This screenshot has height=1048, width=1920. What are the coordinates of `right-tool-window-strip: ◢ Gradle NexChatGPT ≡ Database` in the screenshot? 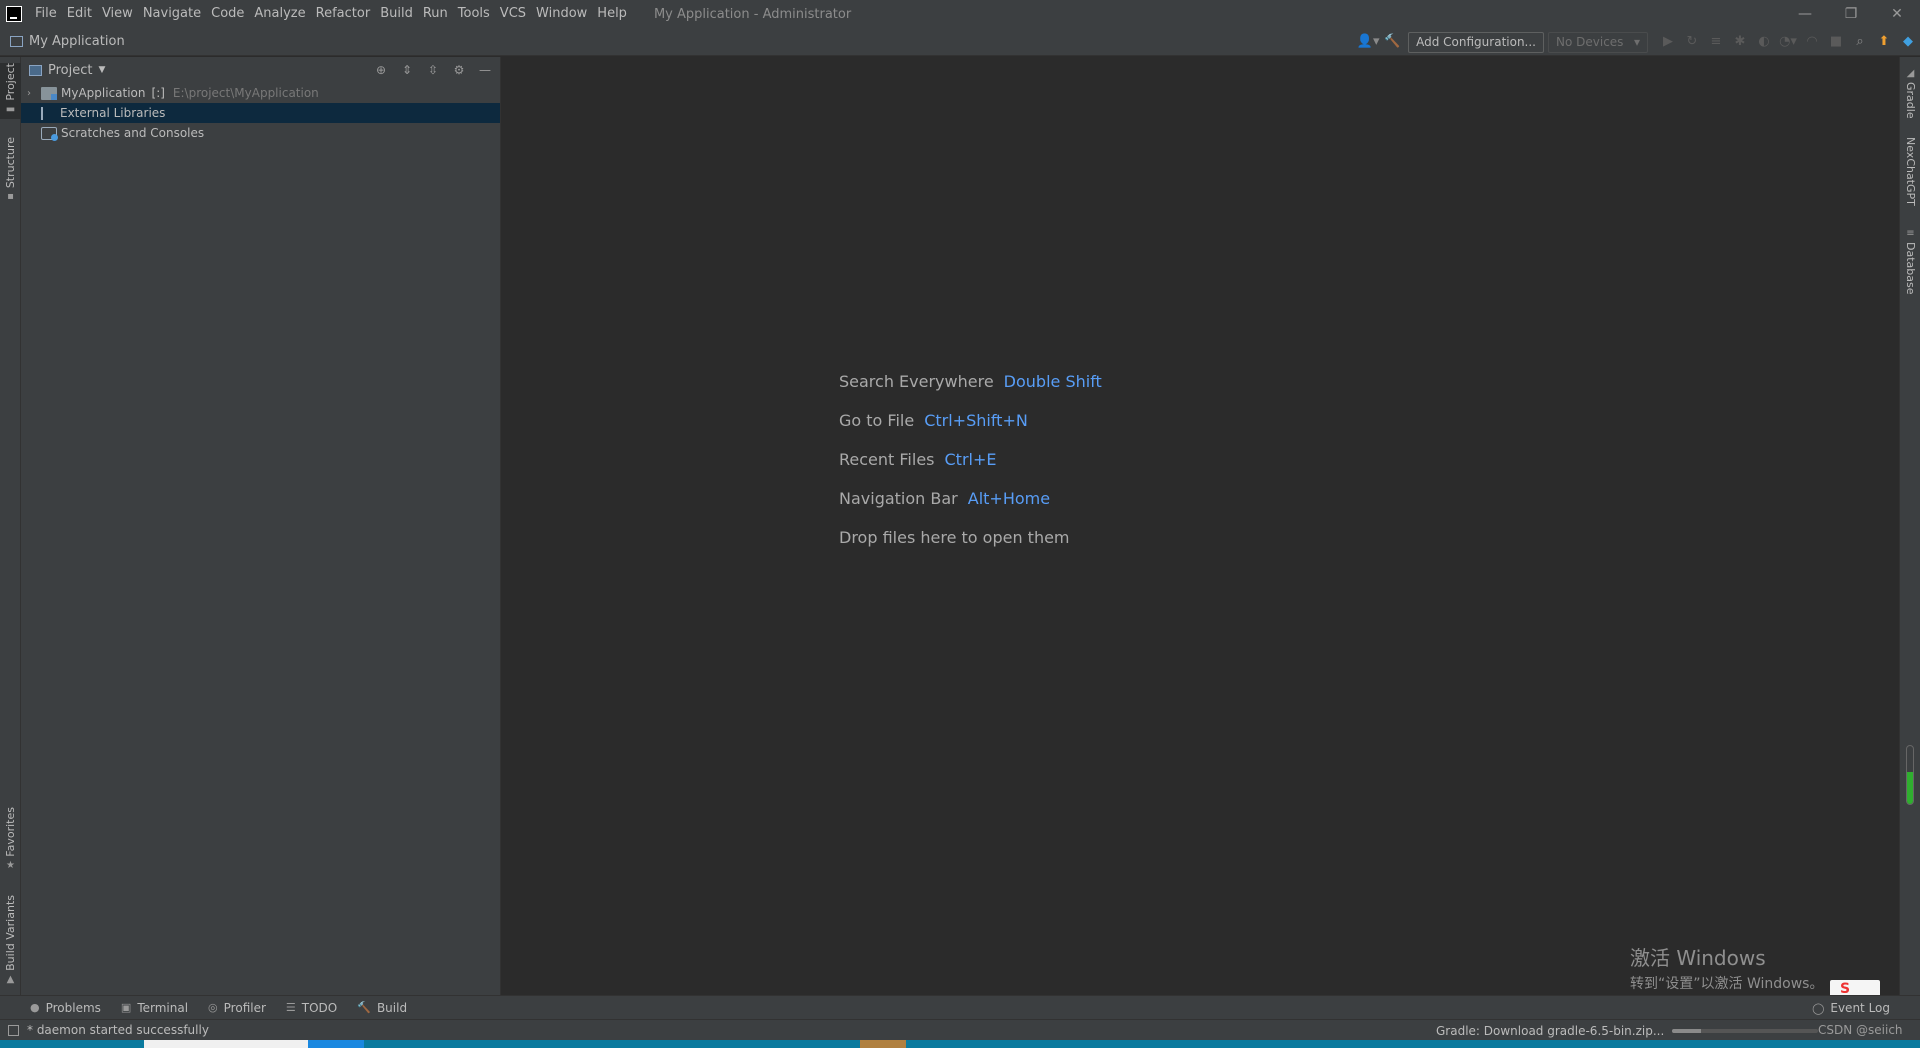 It's located at (1909, 526).